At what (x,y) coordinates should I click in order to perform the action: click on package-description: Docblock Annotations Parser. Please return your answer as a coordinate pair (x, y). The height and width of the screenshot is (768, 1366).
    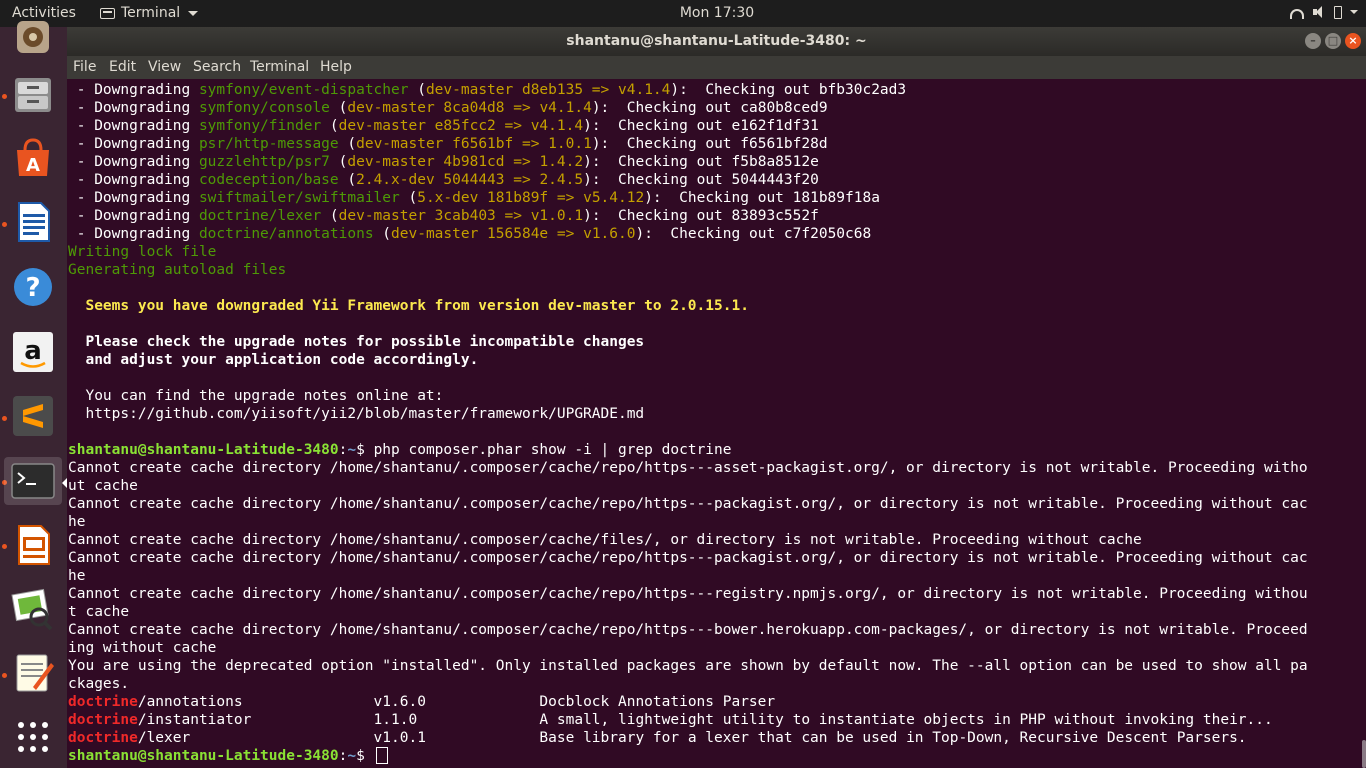
    Looking at the image, I should click on (657, 702).